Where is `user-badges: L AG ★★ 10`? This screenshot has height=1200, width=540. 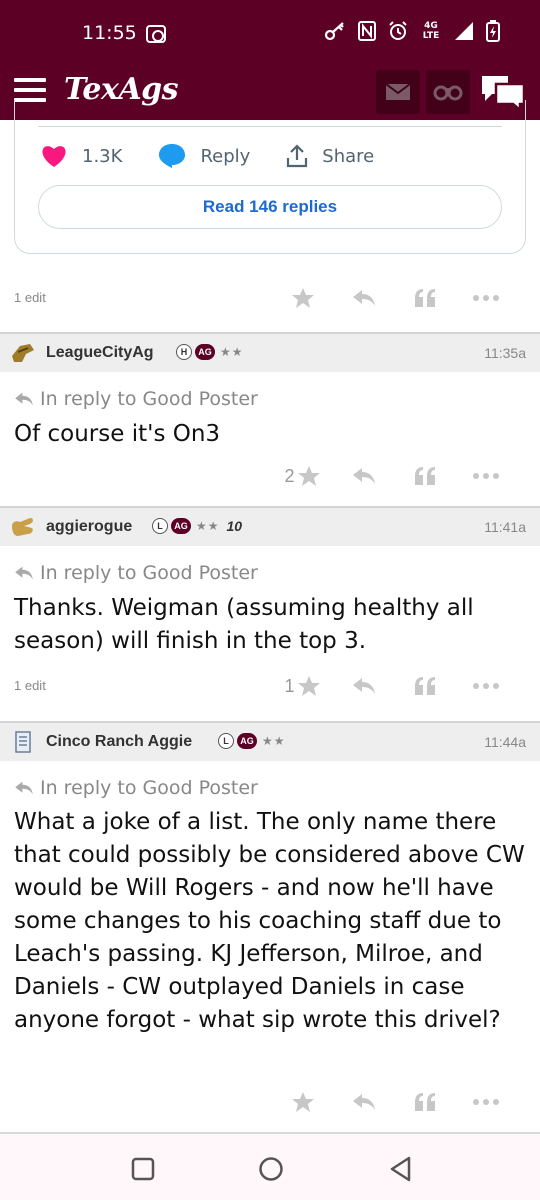
user-badges: L AG ★★ 10 is located at coordinates (197, 526).